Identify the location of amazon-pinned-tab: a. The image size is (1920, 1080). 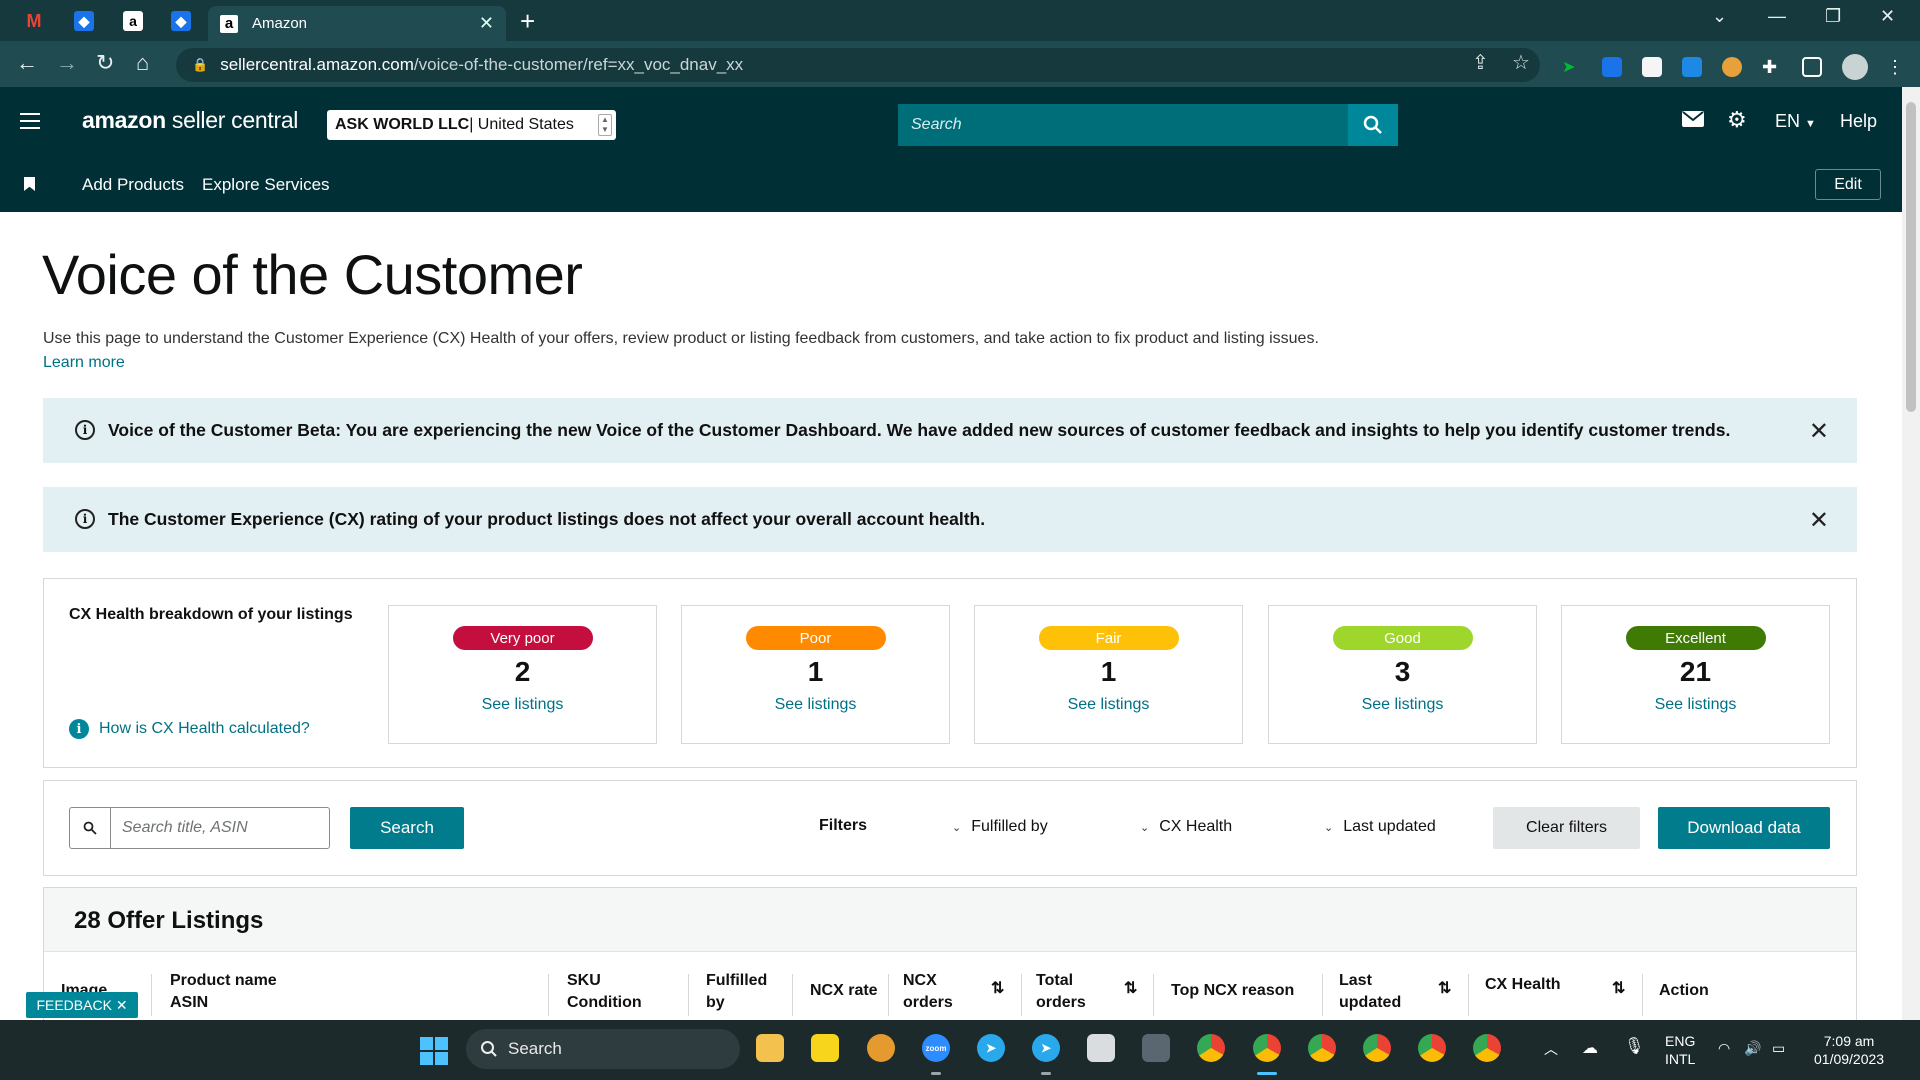
(133, 21).